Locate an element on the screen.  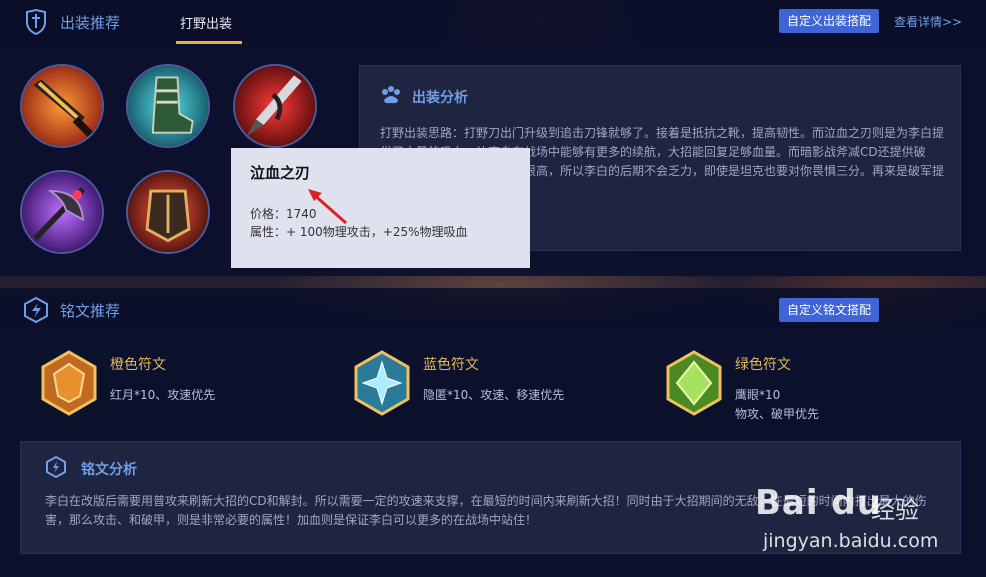
rune-green-desc: 鹰眼*10 物攻、破甲优先 is located at coordinates (777, 405).